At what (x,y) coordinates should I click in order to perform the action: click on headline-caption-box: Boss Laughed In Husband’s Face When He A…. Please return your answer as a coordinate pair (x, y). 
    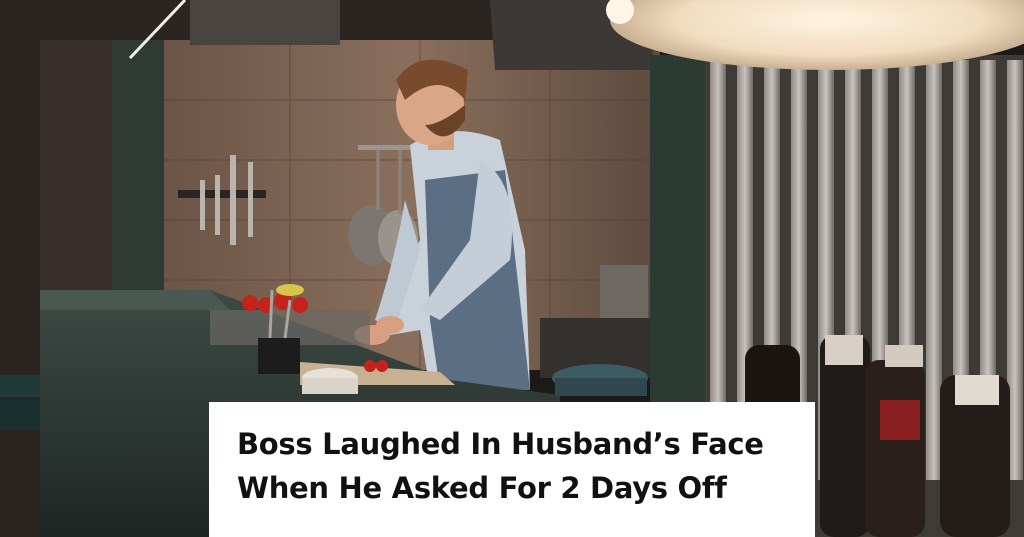
    Looking at the image, I should click on (512, 469).